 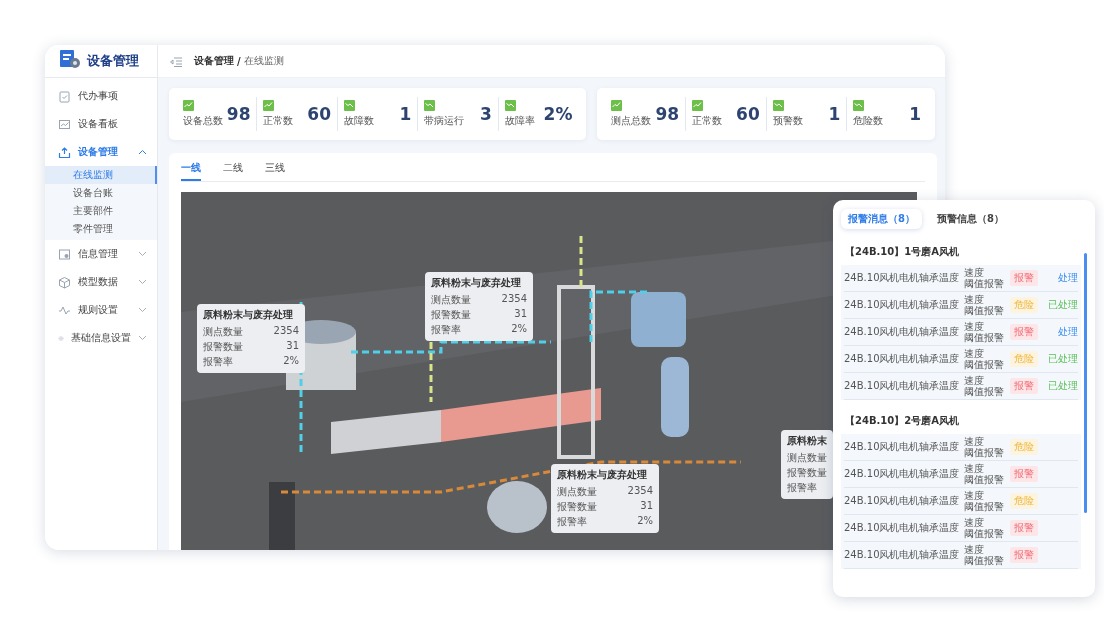 What do you see at coordinates (101, 310) in the screenshot?
I see `sidebar-item: 规则设置` at bounding box center [101, 310].